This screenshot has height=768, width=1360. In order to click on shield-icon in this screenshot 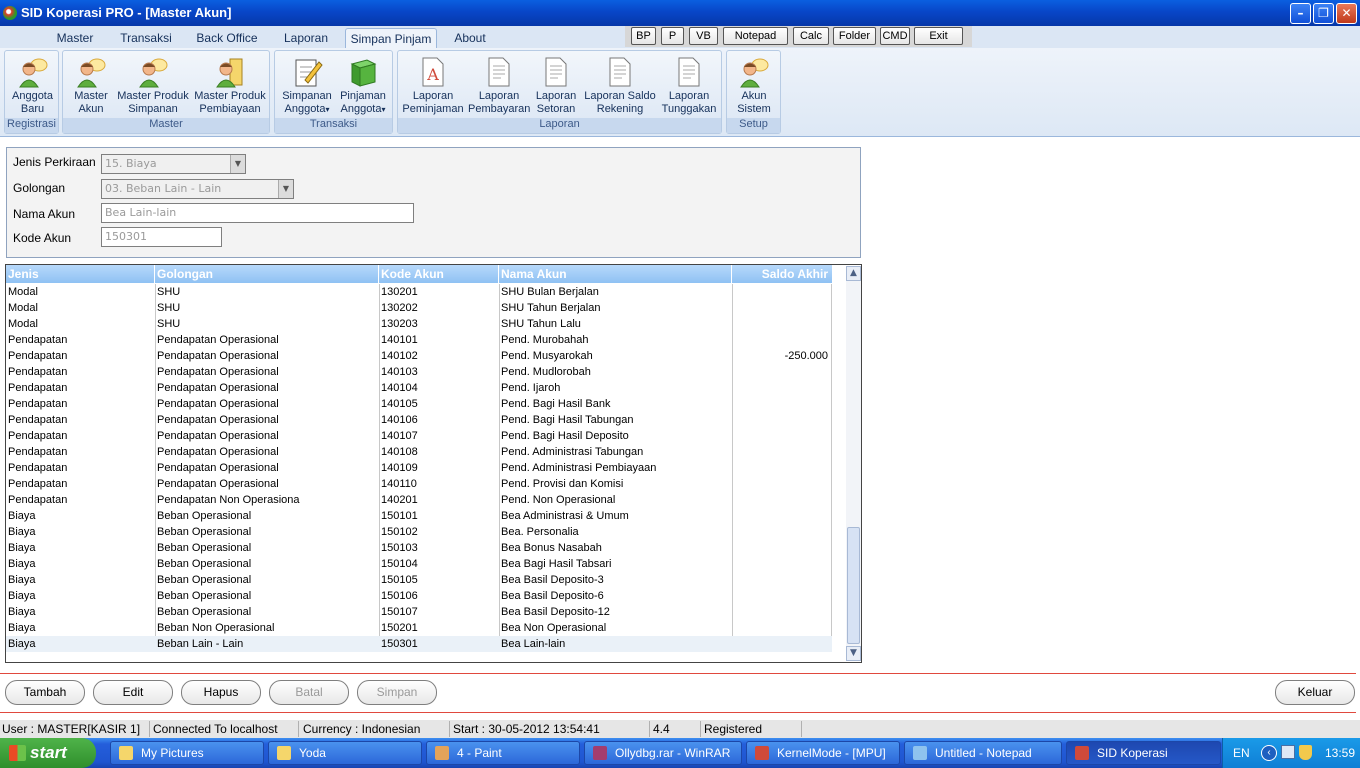, I will do `click(1305, 752)`.